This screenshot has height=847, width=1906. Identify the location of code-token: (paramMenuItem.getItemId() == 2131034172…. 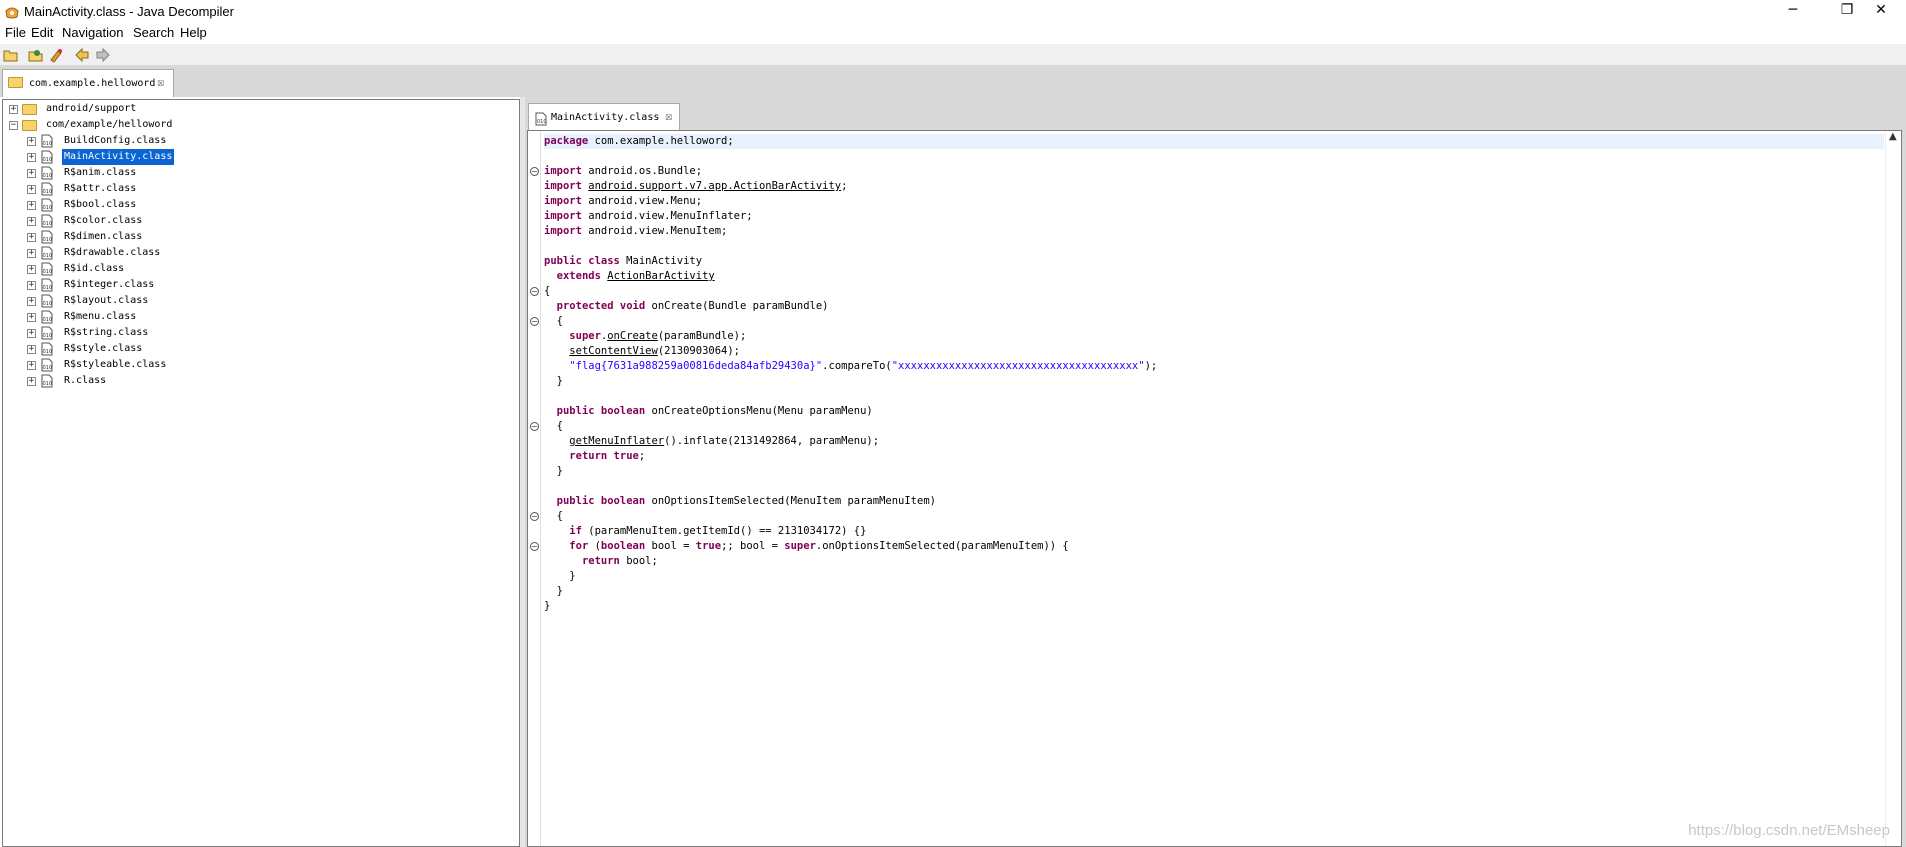
(724, 531).